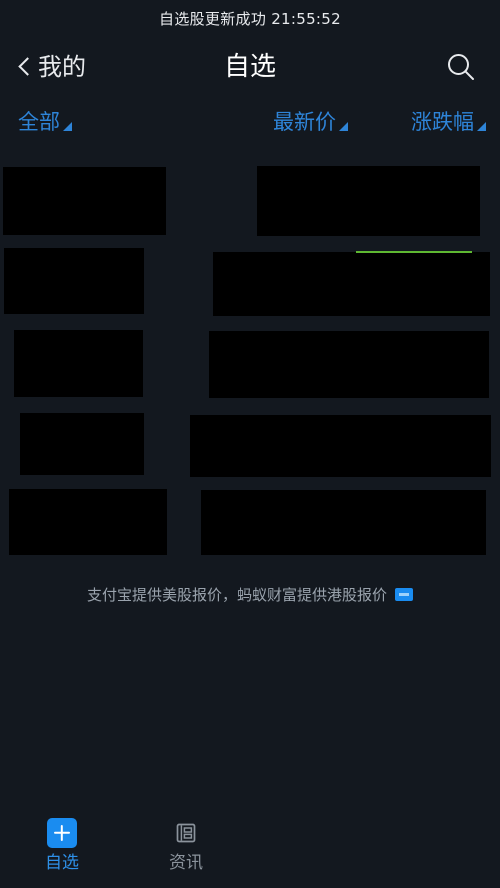 This screenshot has height=888, width=500. What do you see at coordinates (250, 122) in the screenshot?
I see `filter-sort-bar: 全部 最新价 涨跌幅` at bounding box center [250, 122].